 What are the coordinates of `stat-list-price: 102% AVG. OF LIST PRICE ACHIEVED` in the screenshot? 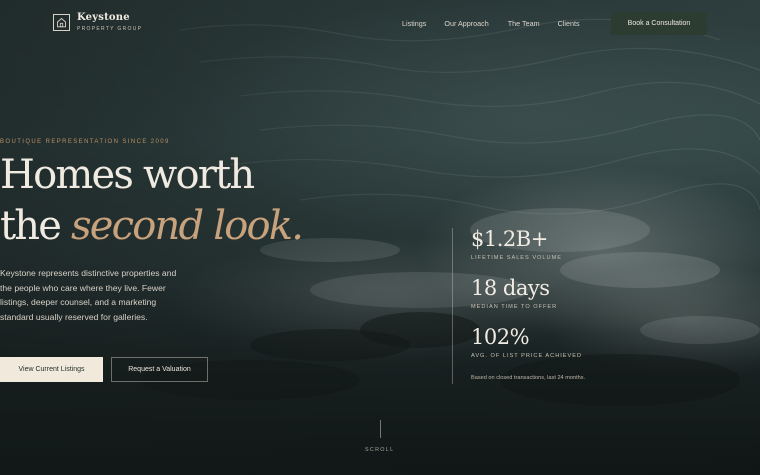 It's located at (527, 342).